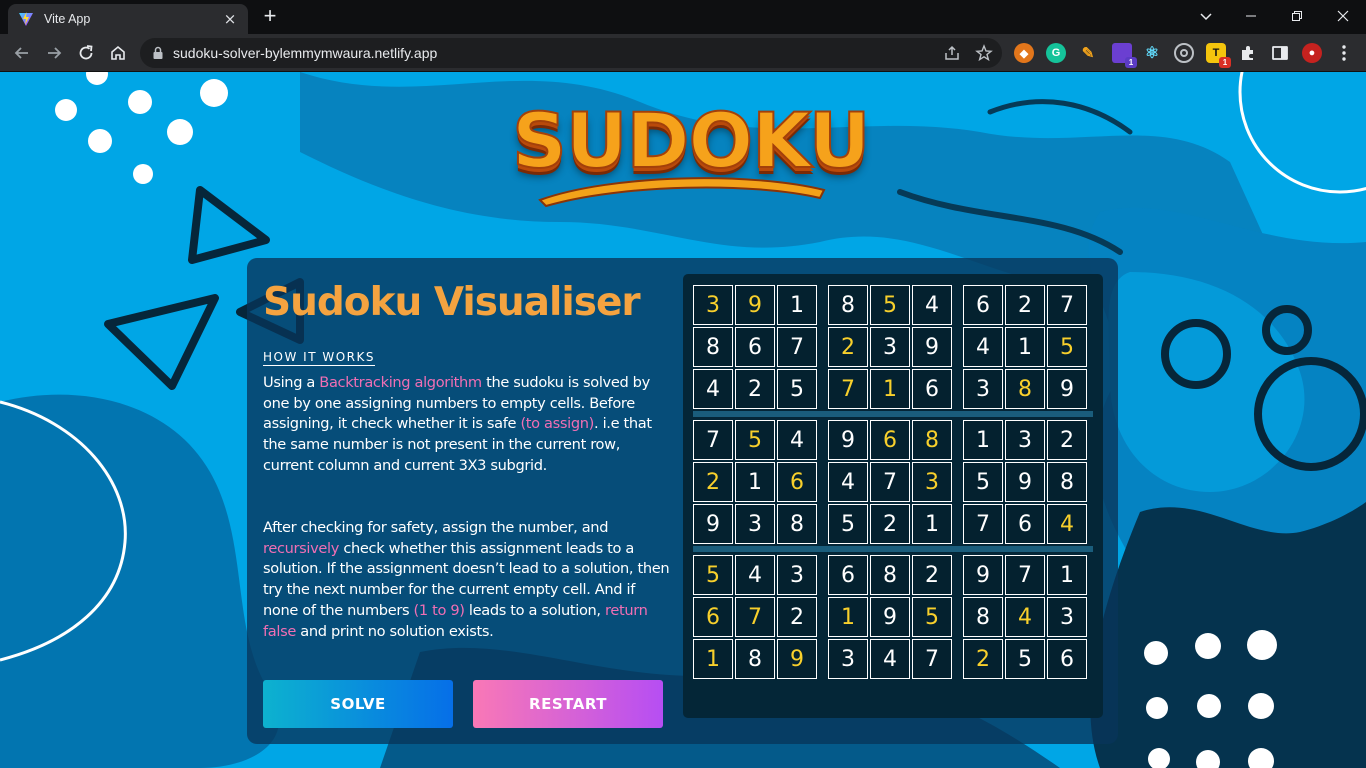 Image resolution: width=1366 pixels, height=768 pixels. I want to click on extensions-puzzle-icon, so click(1248, 53).